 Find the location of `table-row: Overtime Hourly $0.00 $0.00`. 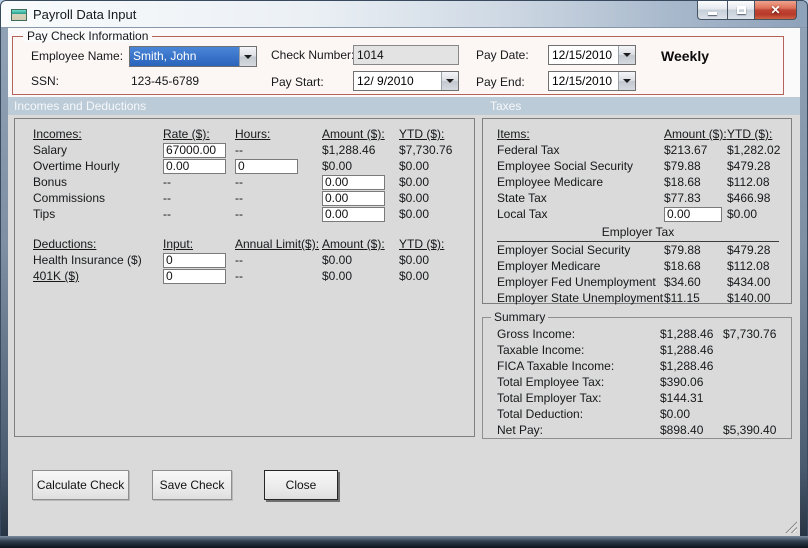

table-row: Overtime Hourly $0.00 $0.00 is located at coordinates (253, 166).